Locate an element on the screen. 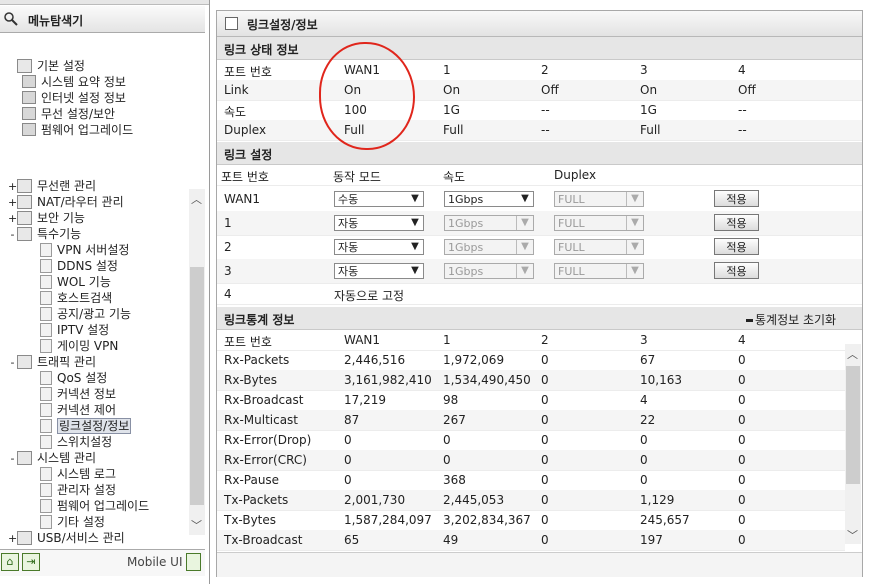 This screenshot has width=875, height=584. table-cell: Full is located at coordinates (453, 130).